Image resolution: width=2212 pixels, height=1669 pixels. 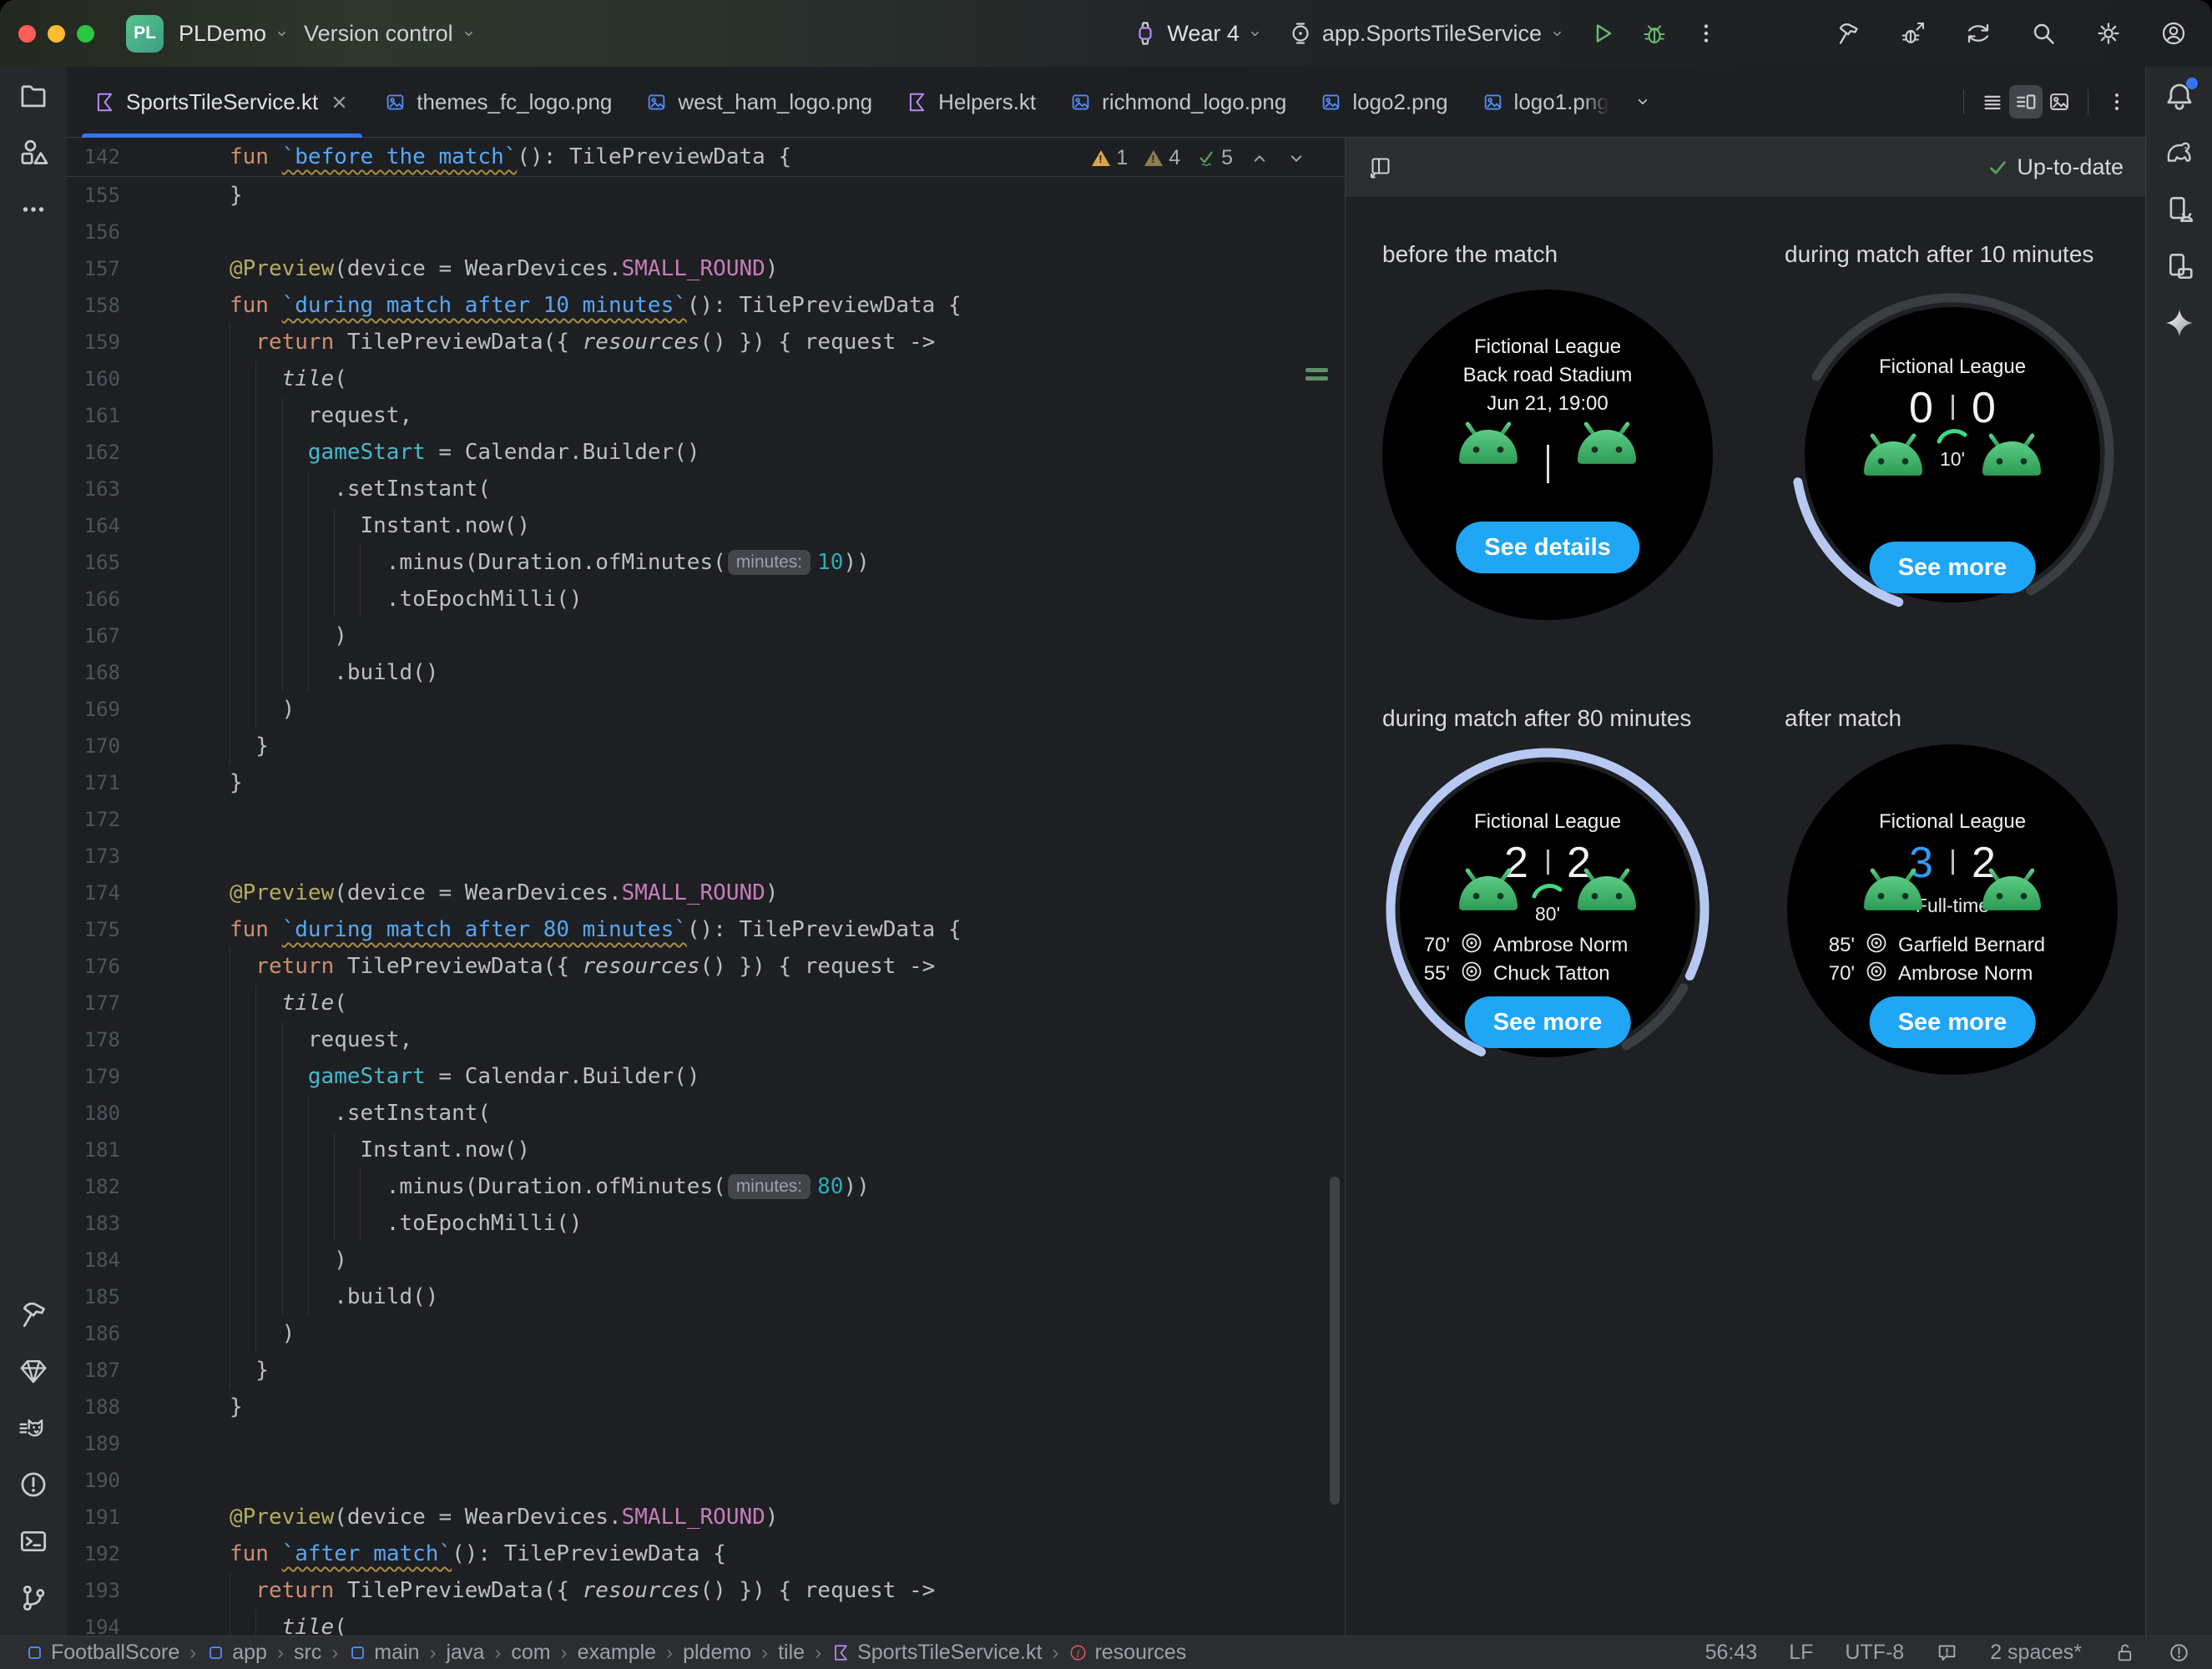 I want to click on tab-logo2.png: logo2.png, so click(x=1383, y=102).